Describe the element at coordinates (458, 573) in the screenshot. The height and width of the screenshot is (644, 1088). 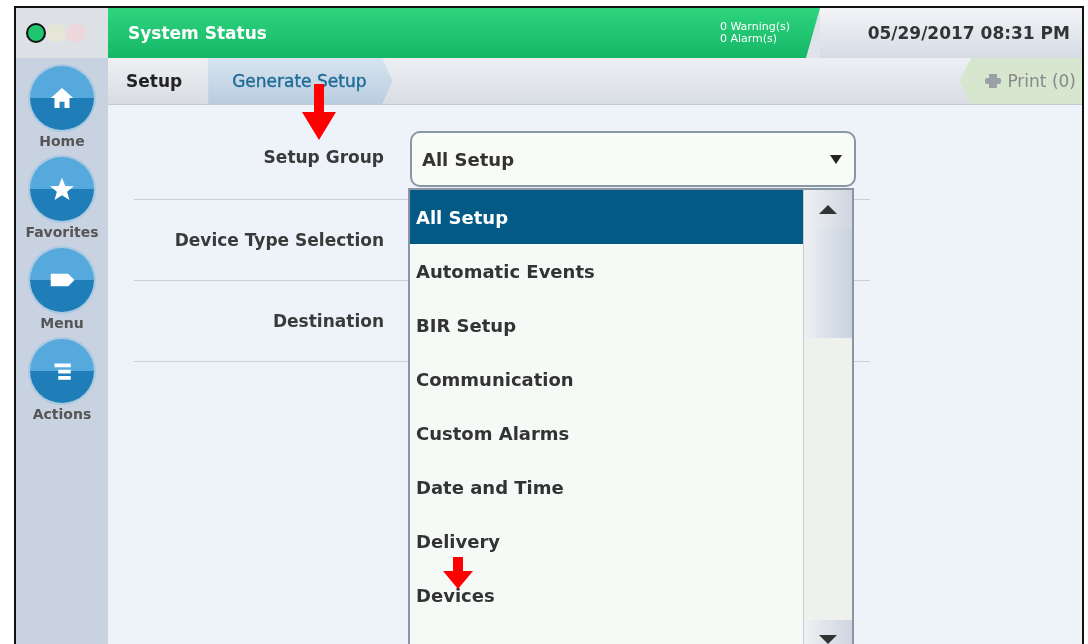
I see `annotation-arrow-icon` at that location.